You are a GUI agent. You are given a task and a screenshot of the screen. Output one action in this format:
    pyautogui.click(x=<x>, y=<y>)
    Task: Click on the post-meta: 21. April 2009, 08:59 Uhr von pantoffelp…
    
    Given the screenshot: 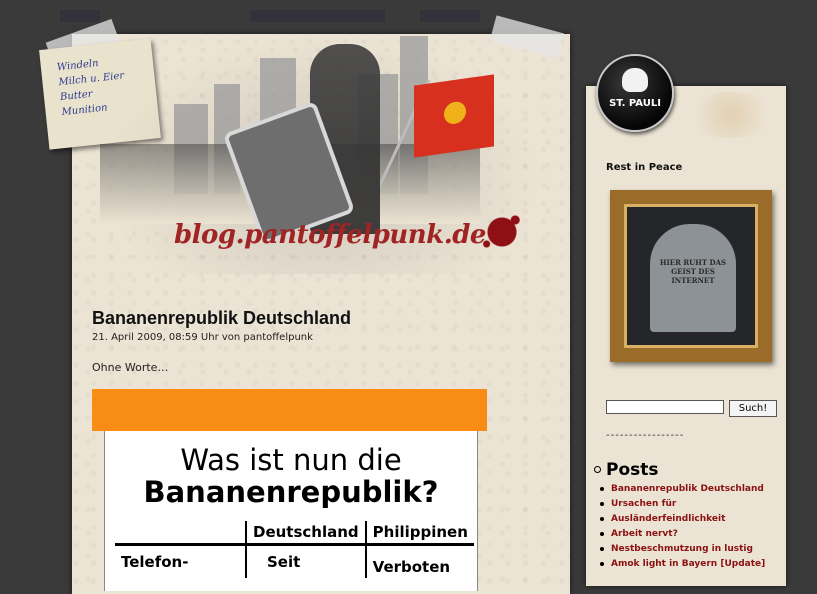 What is the action you would take?
    pyautogui.click(x=202, y=337)
    